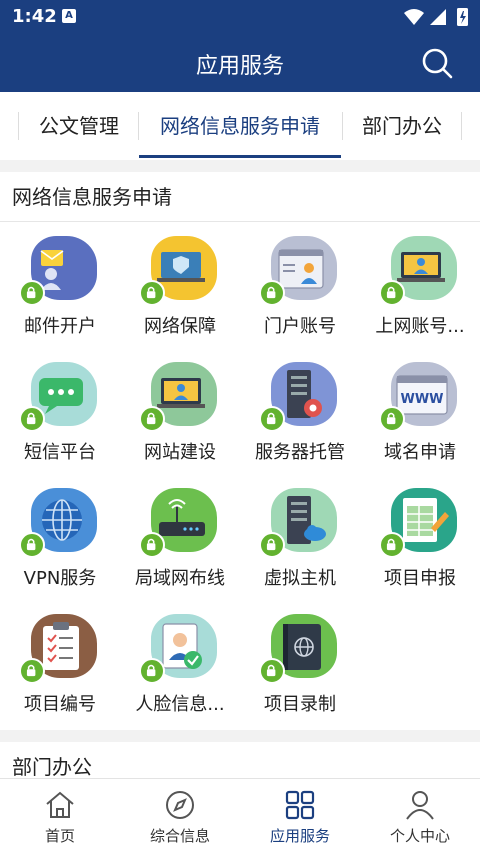 The height and width of the screenshot is (853, 480). I want to click on service-tile: 项目录制, so click(300, 663).